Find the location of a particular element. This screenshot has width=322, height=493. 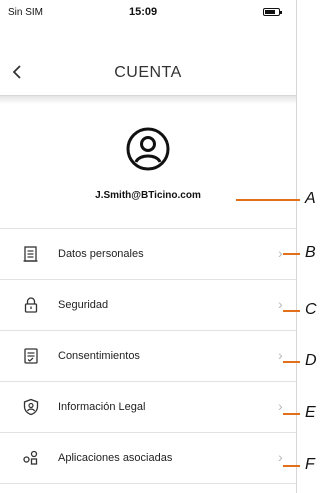

callout-b: B is located at coordinates (310, 252).